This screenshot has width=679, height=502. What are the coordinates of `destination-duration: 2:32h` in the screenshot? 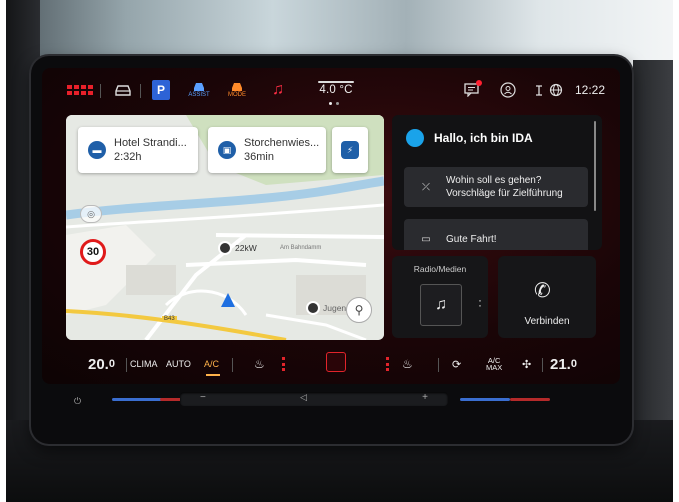 It's located at (128, 157).